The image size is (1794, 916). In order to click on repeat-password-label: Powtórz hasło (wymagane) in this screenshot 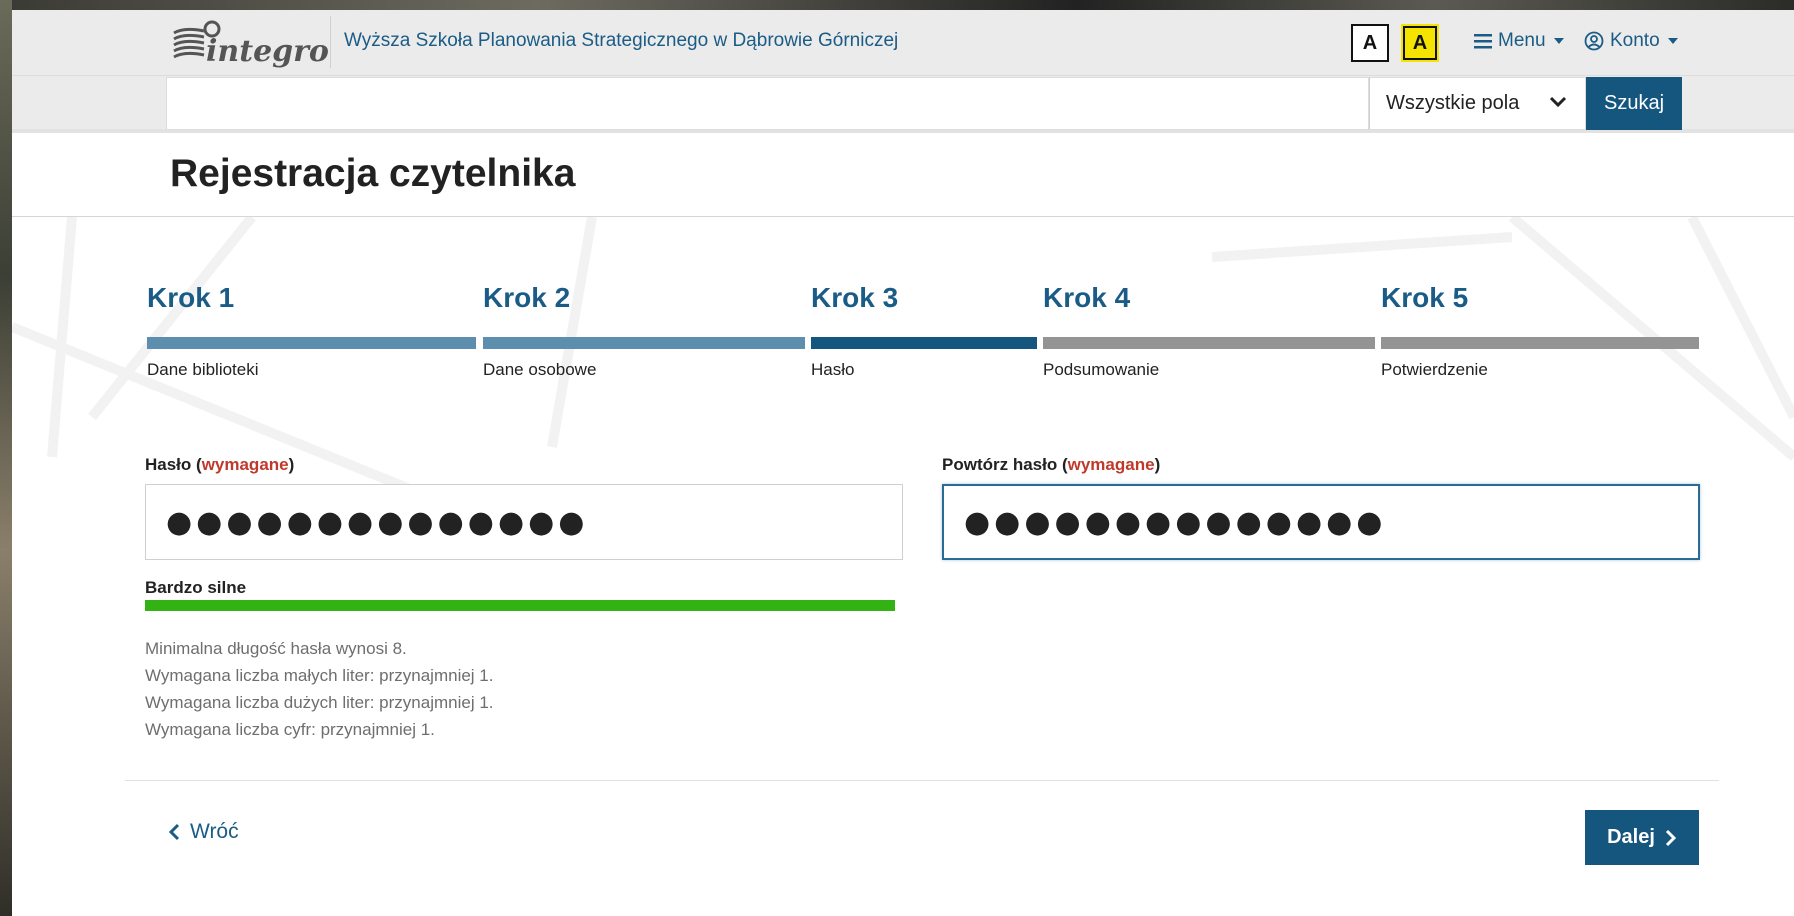, I will do `click(1051, 464)`.